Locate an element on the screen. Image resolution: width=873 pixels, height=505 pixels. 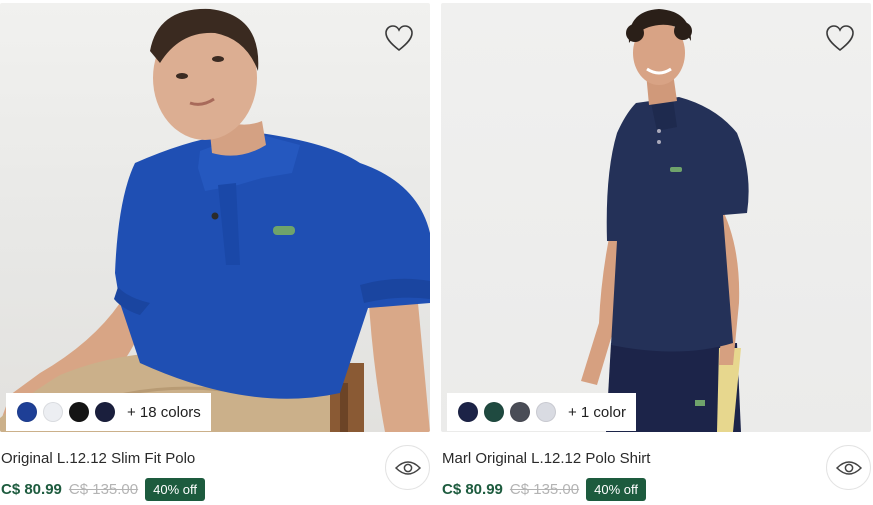
color-swatches: + 18 colors is located at coordinates (108, 412).